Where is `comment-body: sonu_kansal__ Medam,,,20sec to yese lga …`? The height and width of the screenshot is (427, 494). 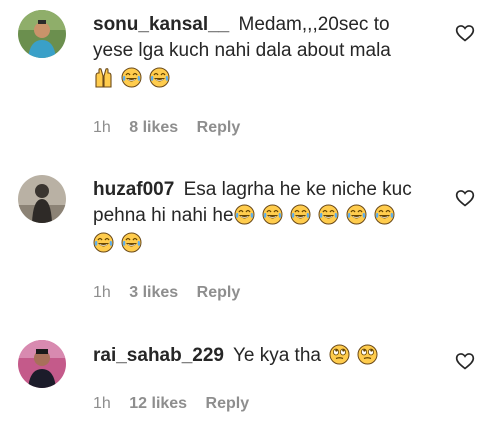 comment-body: sonu_kansal__ Medam,,,20sec to yese lga … is located at coordinates (268, 52).